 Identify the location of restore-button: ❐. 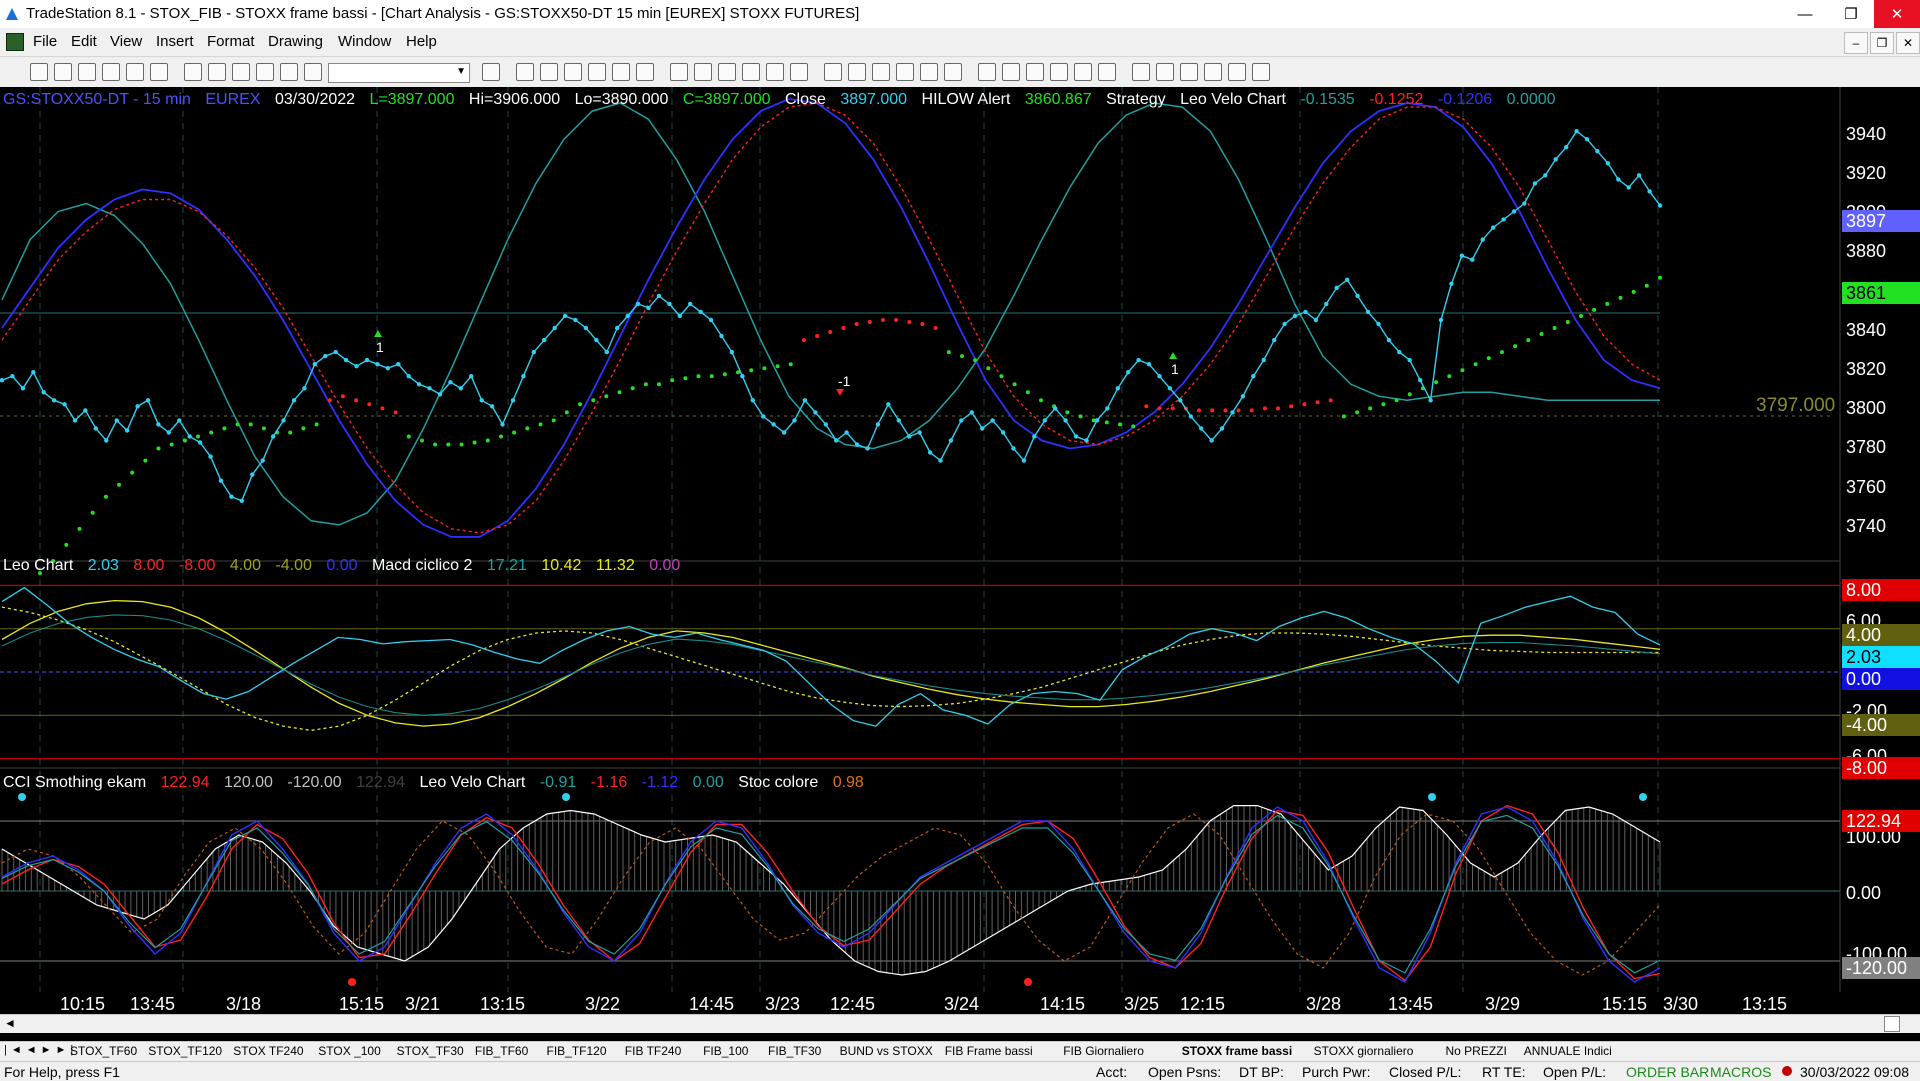
(1851, 14).